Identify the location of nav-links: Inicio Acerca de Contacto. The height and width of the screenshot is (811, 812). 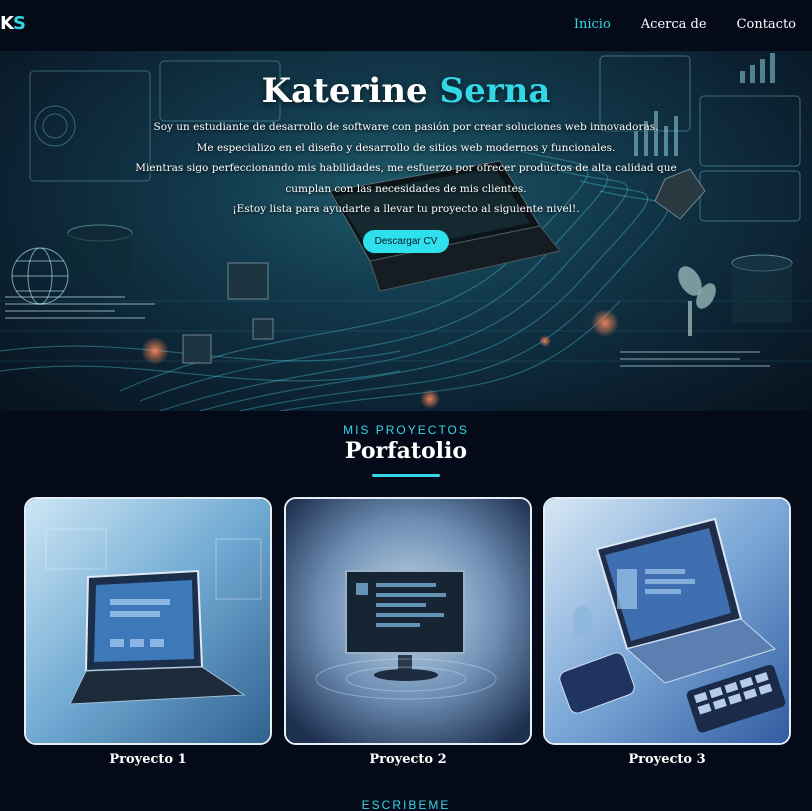
(685, 24).